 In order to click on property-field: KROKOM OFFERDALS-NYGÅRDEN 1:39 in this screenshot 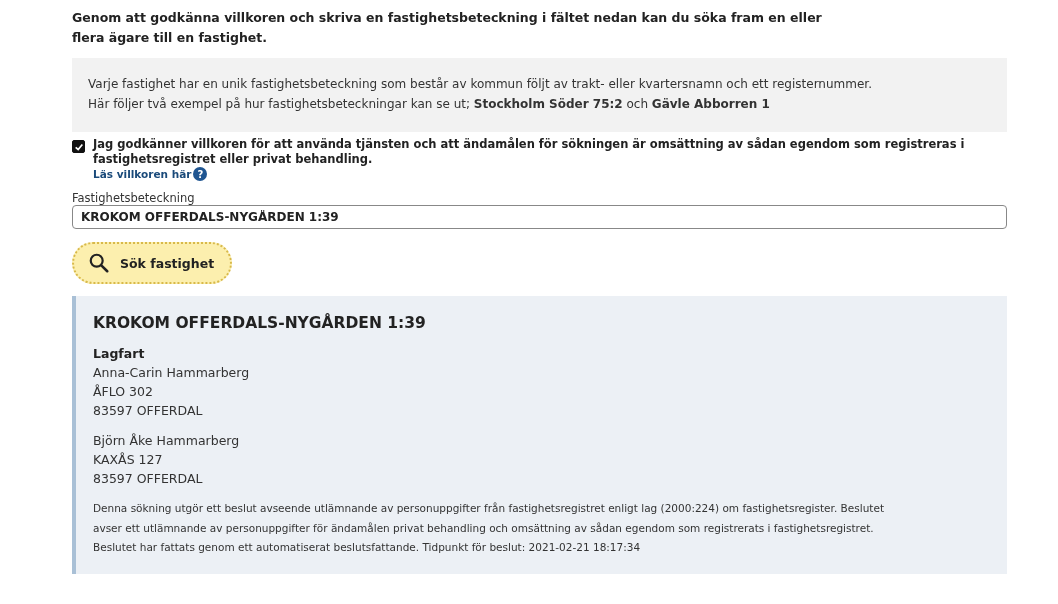, I will do `click(539, 217)`.